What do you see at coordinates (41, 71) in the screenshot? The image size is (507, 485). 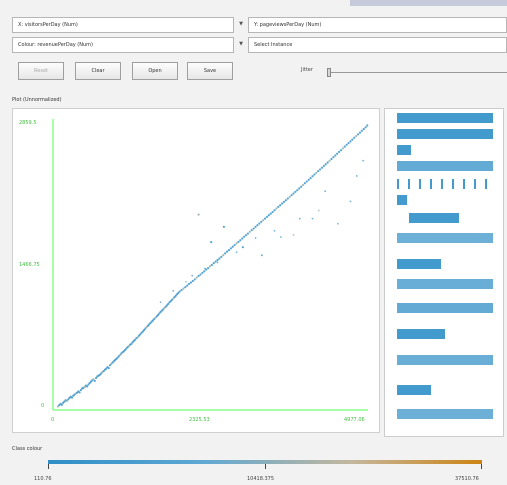 I see `reset-button: Reset` at bounding box center [41, 71].